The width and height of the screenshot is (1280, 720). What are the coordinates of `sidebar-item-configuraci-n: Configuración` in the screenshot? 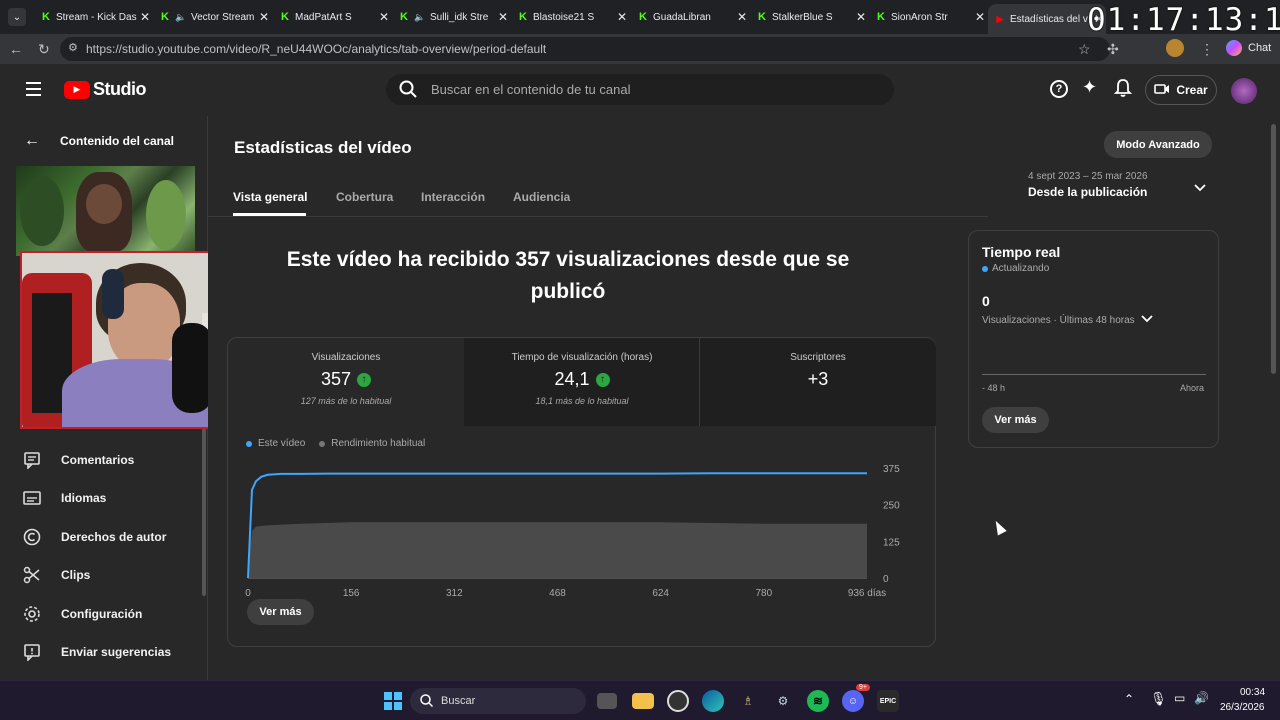 It's located at (110, 614).